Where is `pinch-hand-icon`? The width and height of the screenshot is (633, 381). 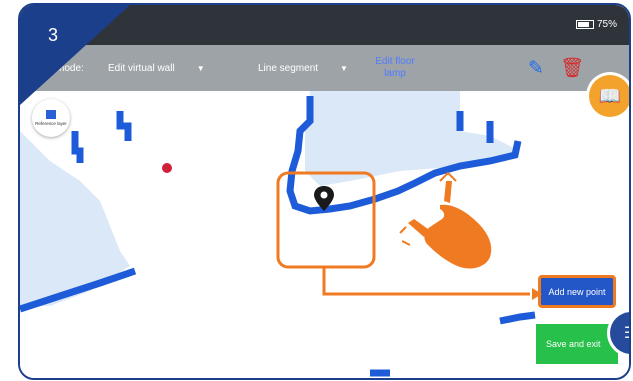
pinch-hand-icon is located at coordinates (445, 220).